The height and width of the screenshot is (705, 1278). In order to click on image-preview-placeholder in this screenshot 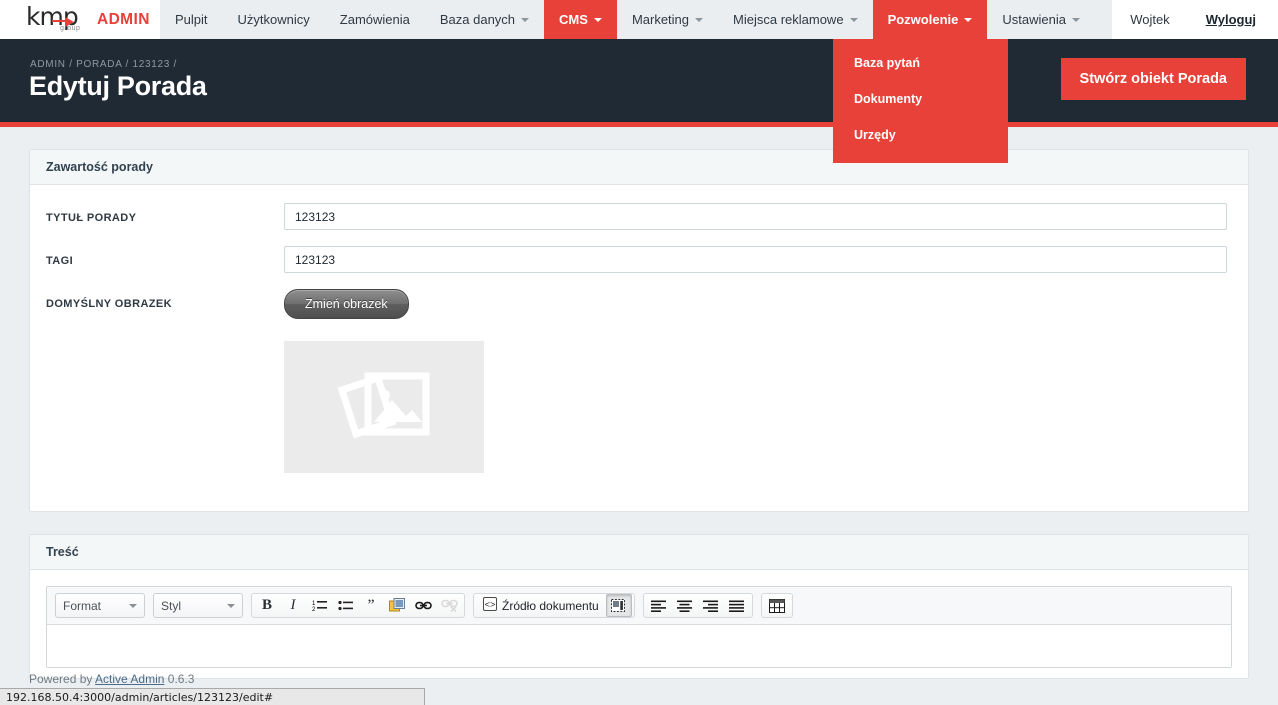, I will do `click(384, 407)`.